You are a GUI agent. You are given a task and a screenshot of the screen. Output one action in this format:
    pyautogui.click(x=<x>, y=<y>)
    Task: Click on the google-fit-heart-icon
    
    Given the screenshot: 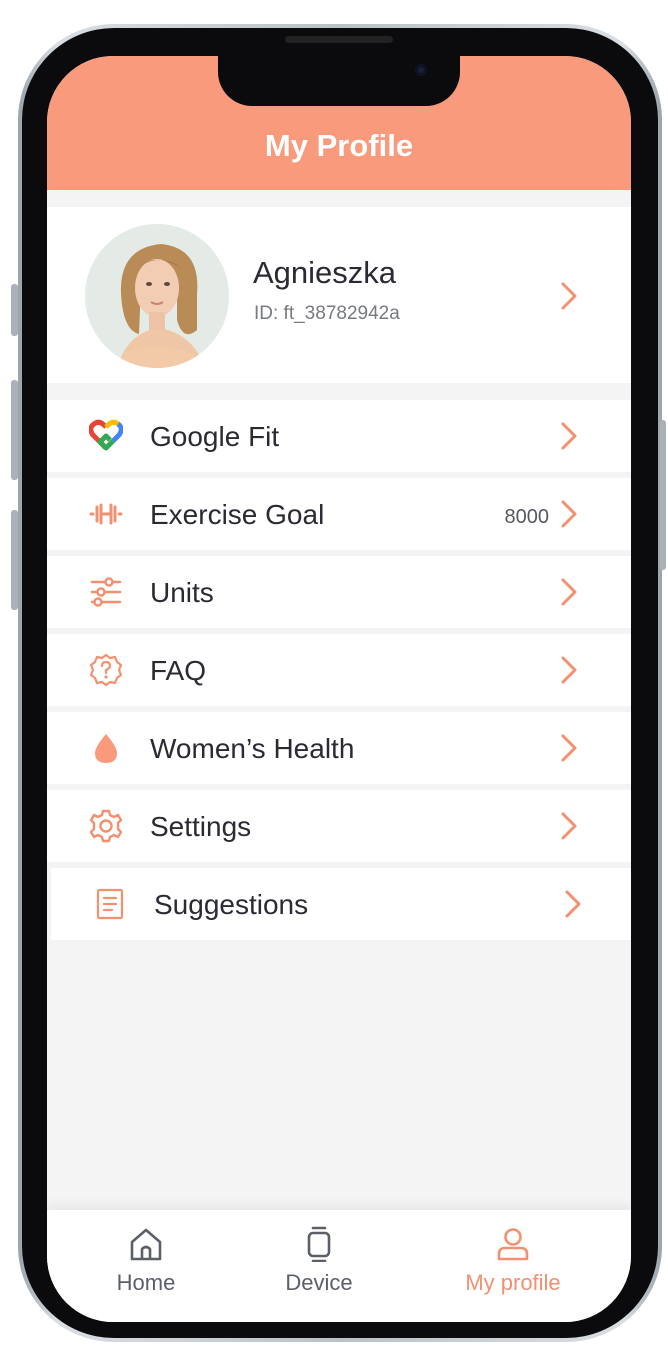 What is the action you would take?
    pyautogui.click(x=106, y=435)
    